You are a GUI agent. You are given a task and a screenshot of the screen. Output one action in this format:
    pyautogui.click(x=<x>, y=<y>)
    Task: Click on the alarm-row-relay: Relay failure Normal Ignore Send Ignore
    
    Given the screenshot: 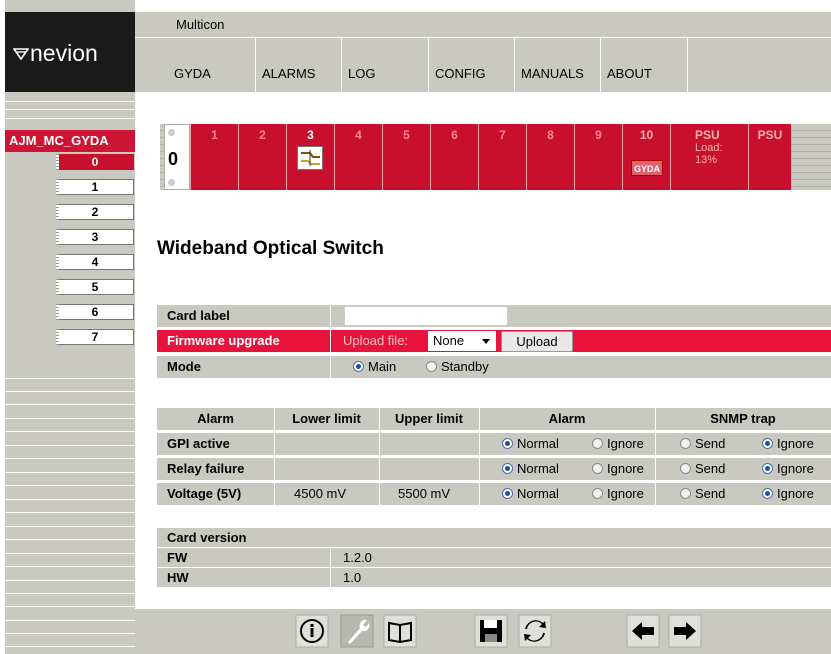 What is the action you would take?
    pyautogui.click(x=494, y=469)
    